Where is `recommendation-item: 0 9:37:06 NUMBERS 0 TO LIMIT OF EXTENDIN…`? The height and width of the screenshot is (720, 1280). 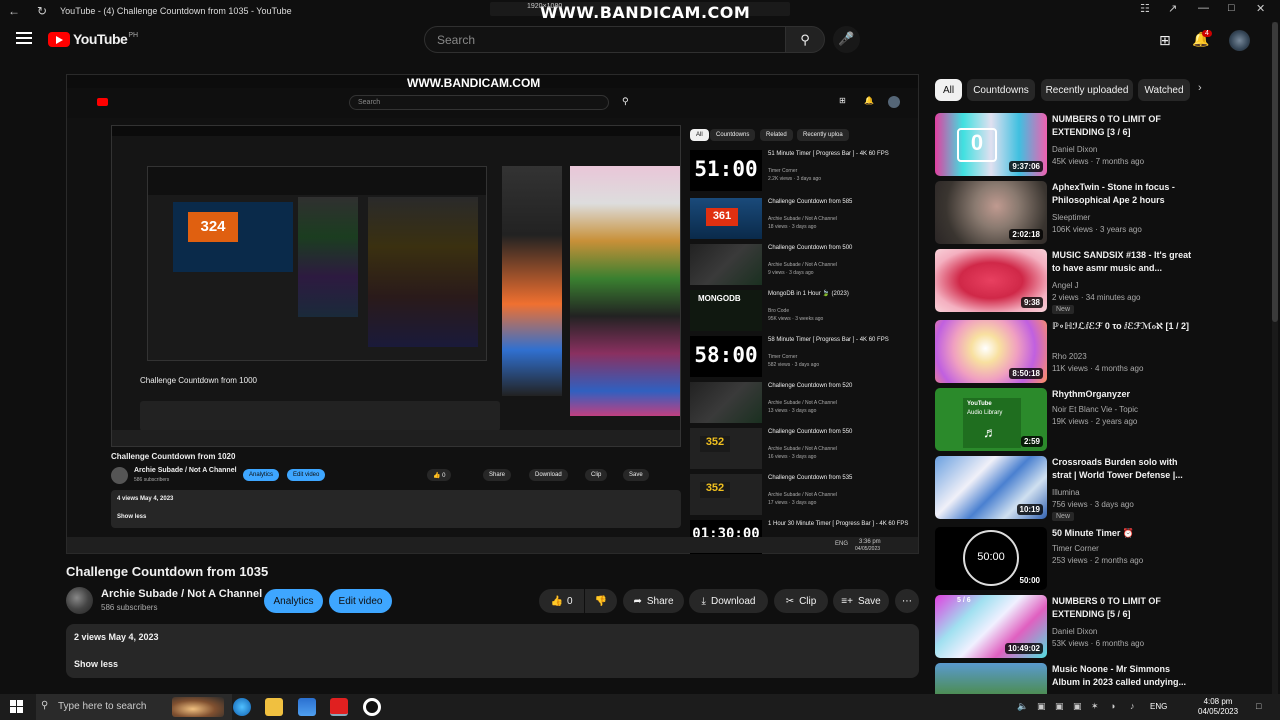 recommendation-item: 0 9:37:06 NUMBERS 0 TO LIMIT OF EXTENDIN… is located at coordinates (1100, 145).